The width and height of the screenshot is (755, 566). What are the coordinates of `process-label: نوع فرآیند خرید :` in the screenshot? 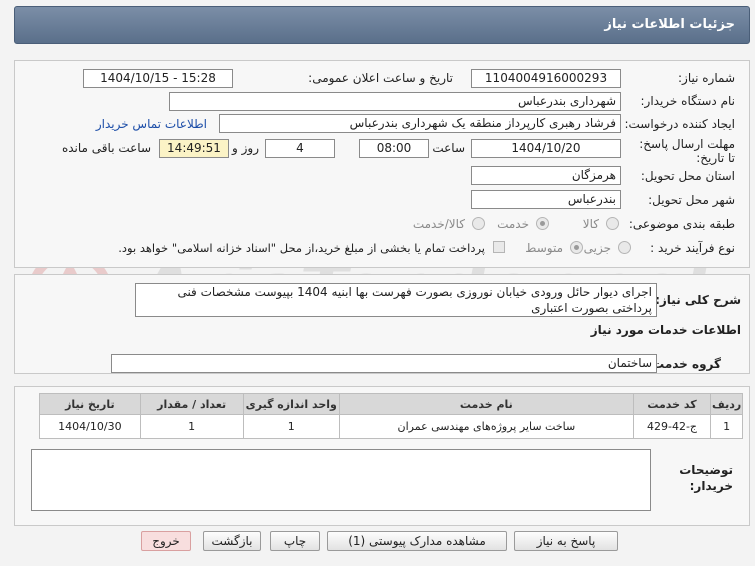 It's located at (692, 248).